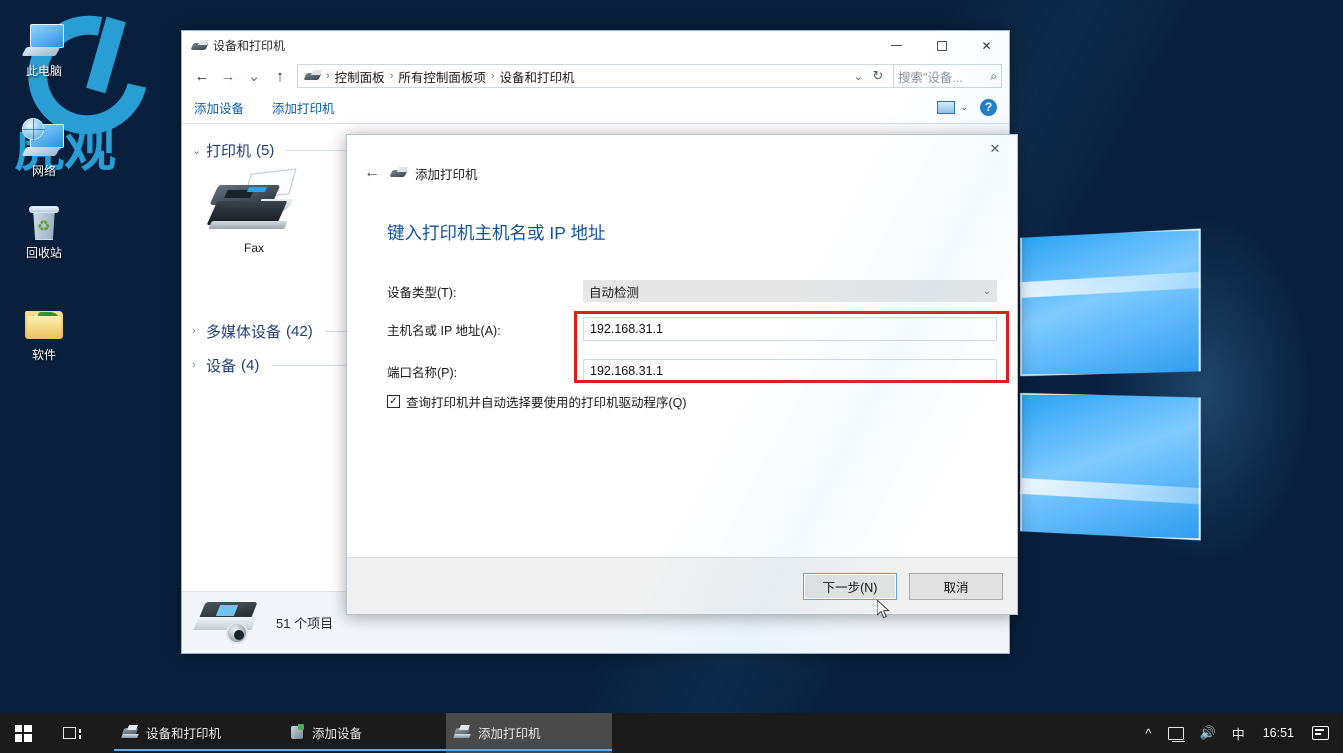 This screenshot has width=1343, height=753. I want to click on form-row-port: 端口名称(P): 192.168.31.1, so click(692, 371).